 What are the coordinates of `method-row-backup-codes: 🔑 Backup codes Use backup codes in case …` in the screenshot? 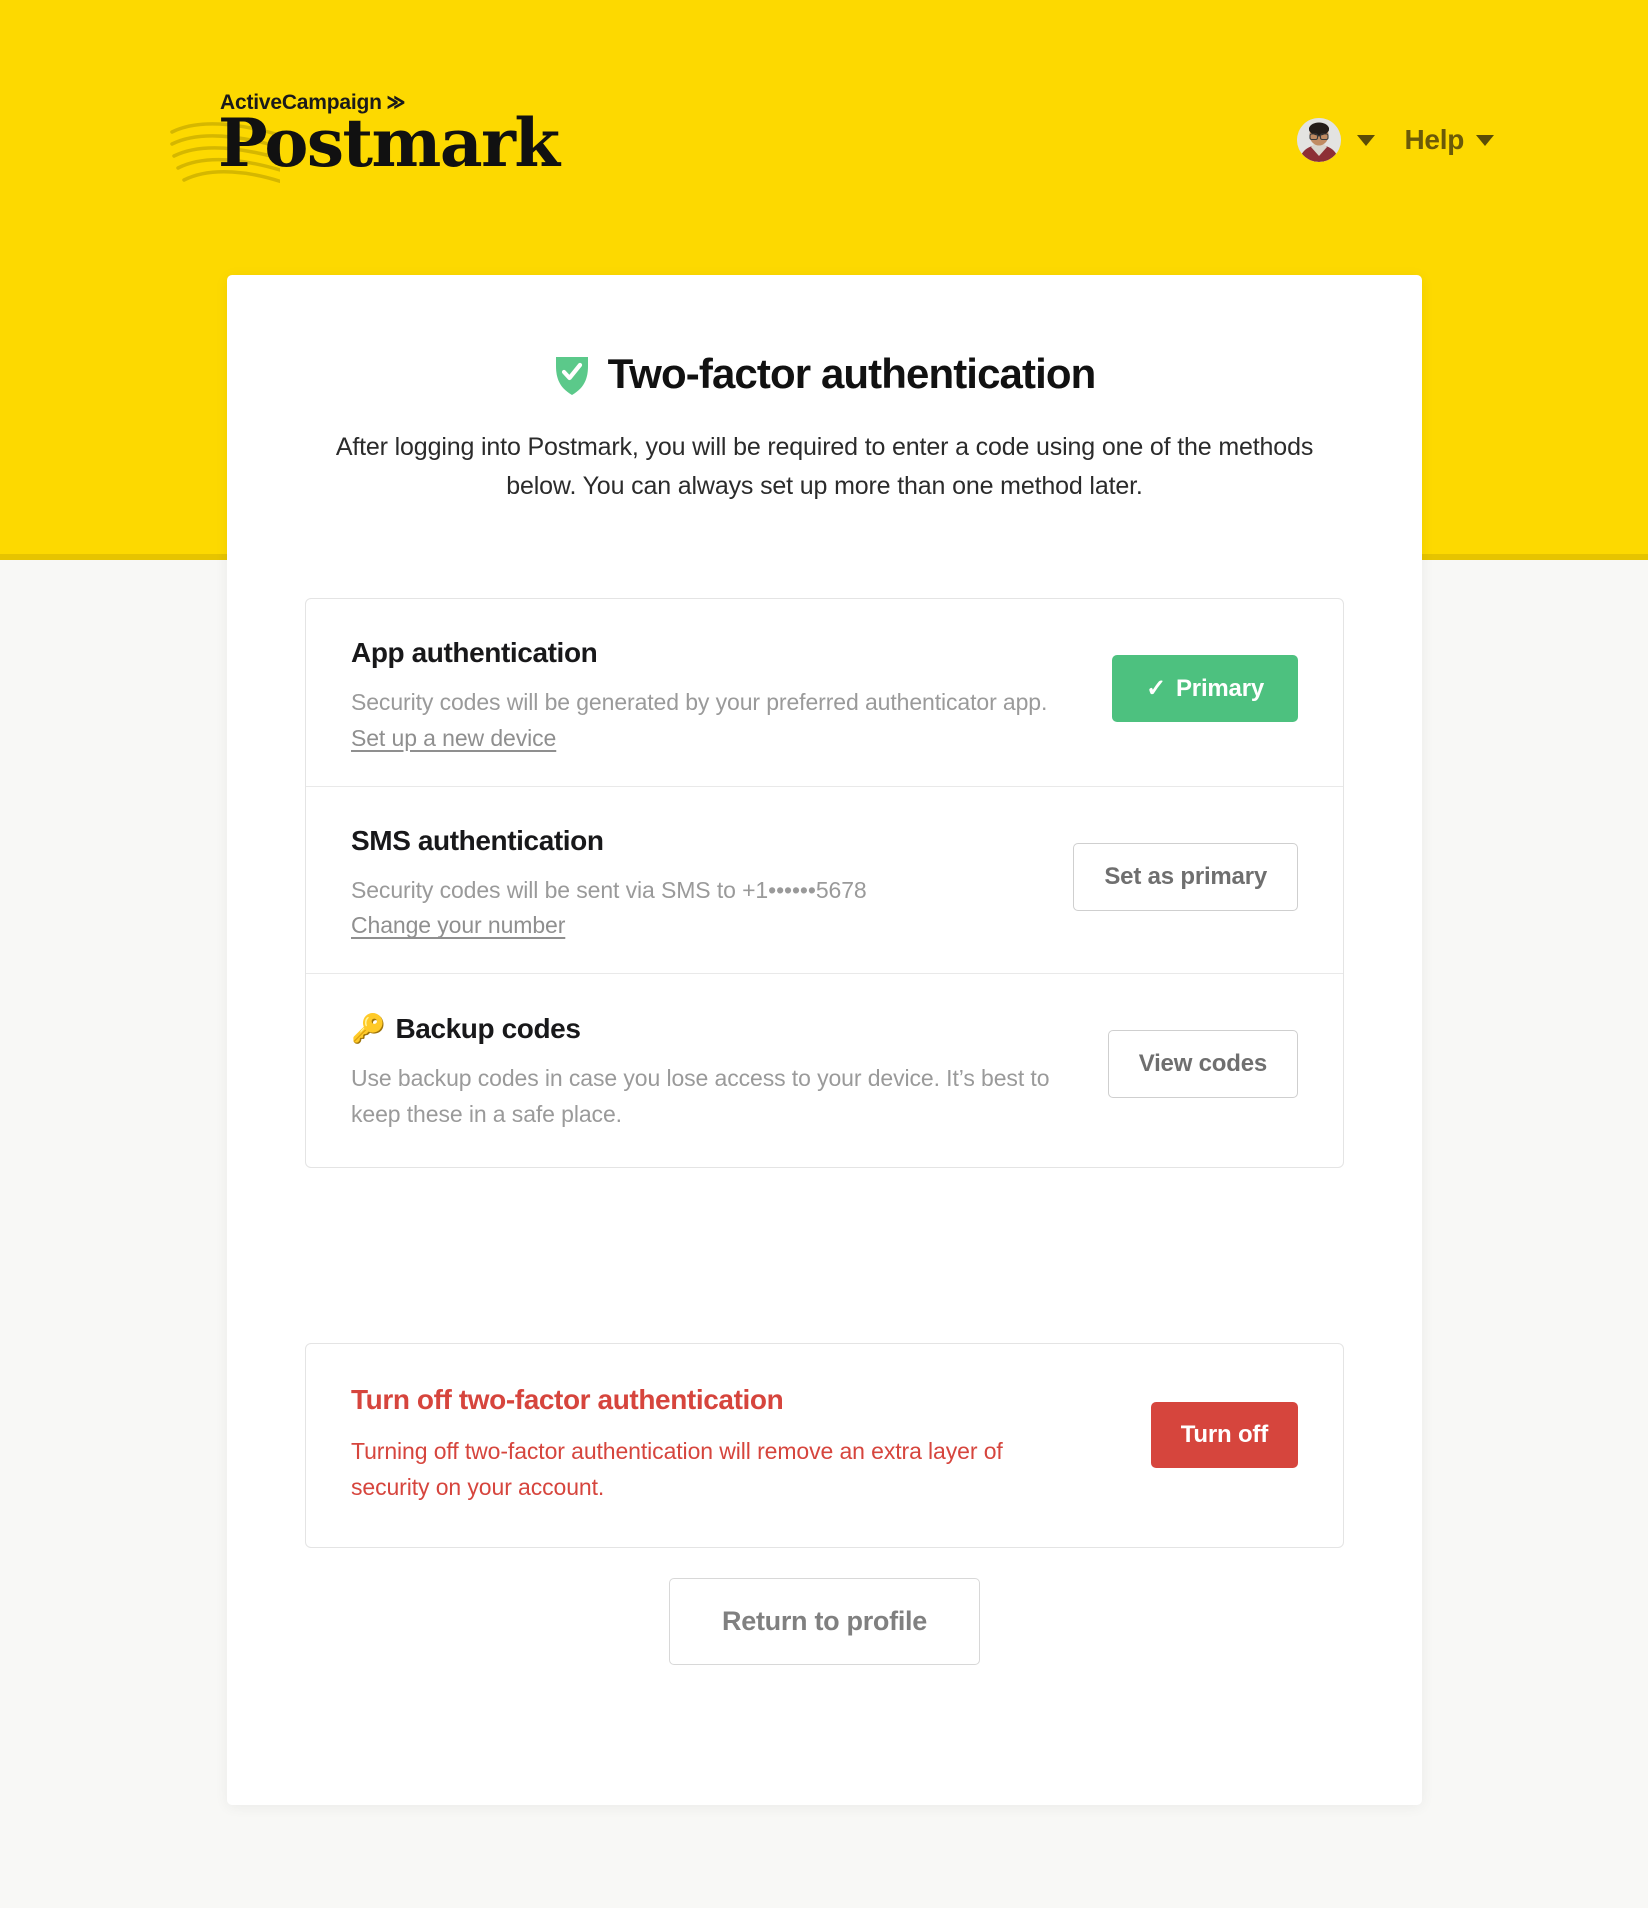 It's located at (824, 1069).